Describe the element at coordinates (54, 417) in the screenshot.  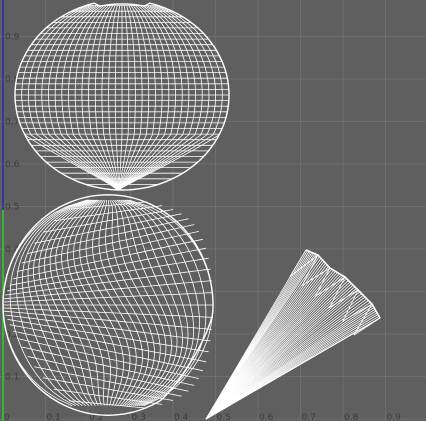
I see `x-tick-label: 0.1` at that location.